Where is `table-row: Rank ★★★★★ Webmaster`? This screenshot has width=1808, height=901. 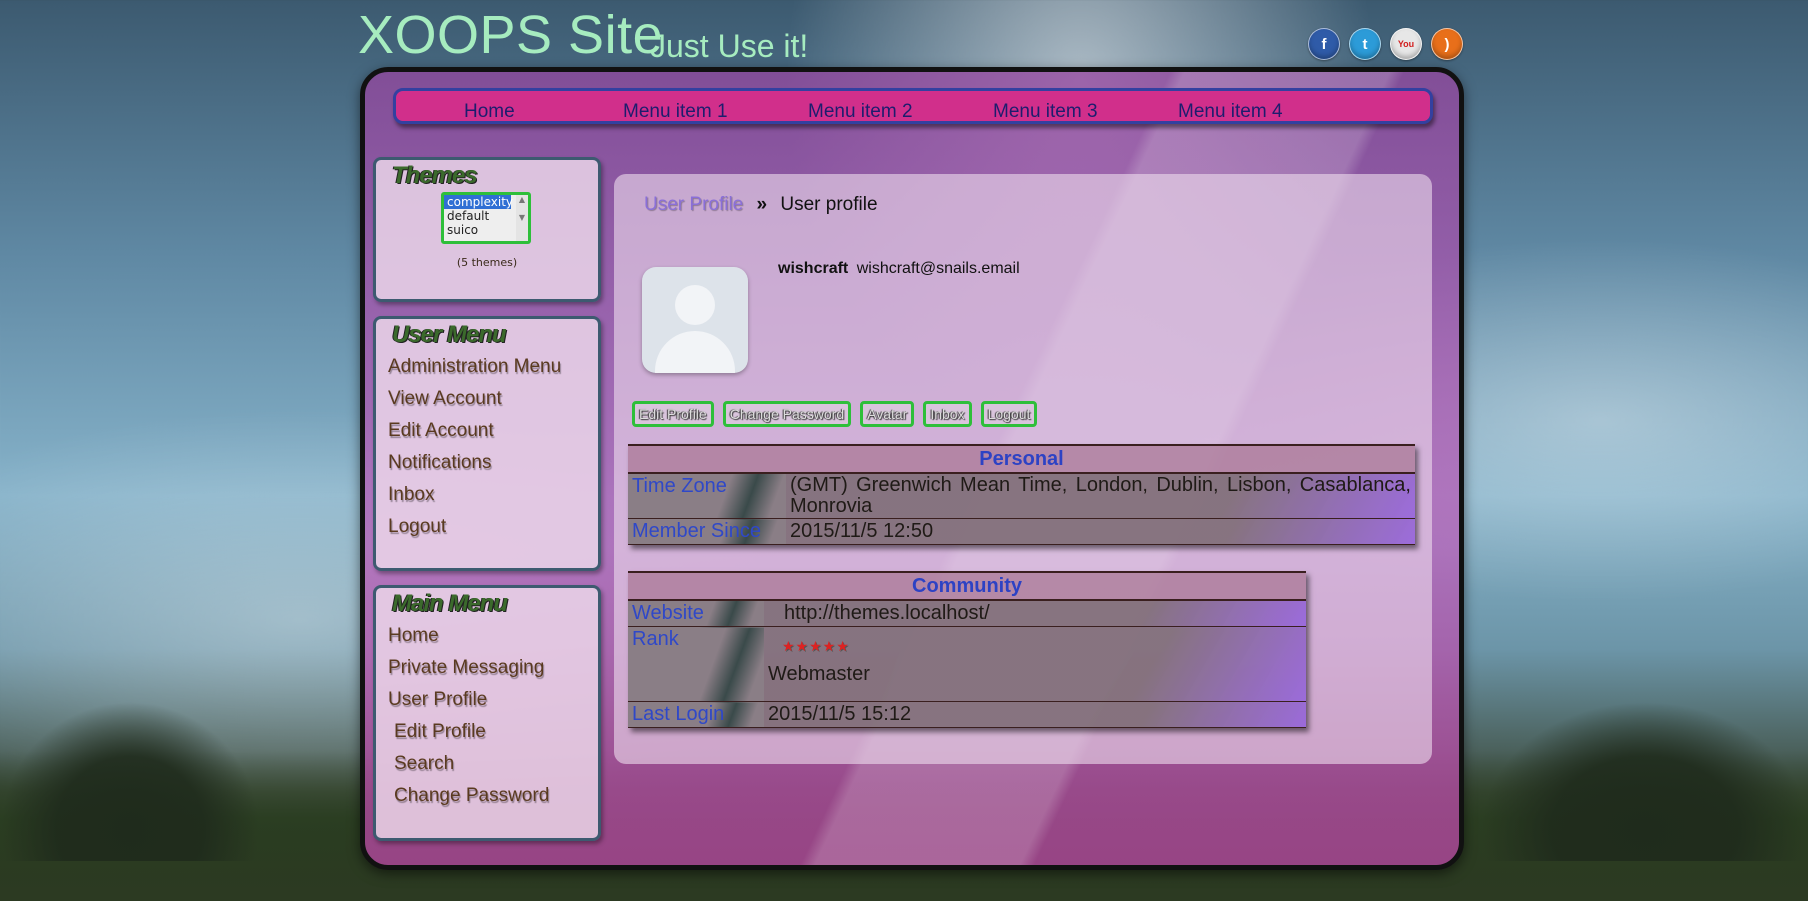 table-row: Rank ★★★★★ Webmaster is located at coordinates (967, 664).